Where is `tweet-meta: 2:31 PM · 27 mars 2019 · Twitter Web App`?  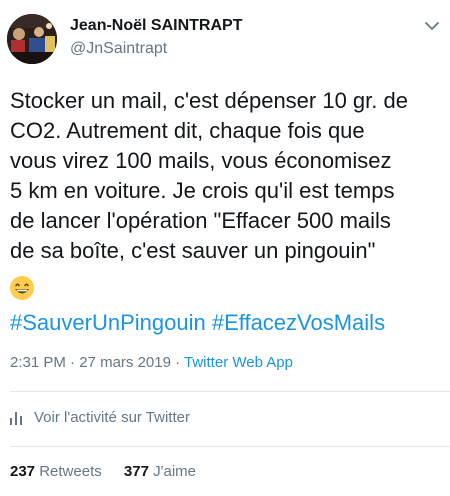 tweet-meta: 2:31 PM · 27 mars 2019 · Twitter Web App is located at coordinates (151, 362).